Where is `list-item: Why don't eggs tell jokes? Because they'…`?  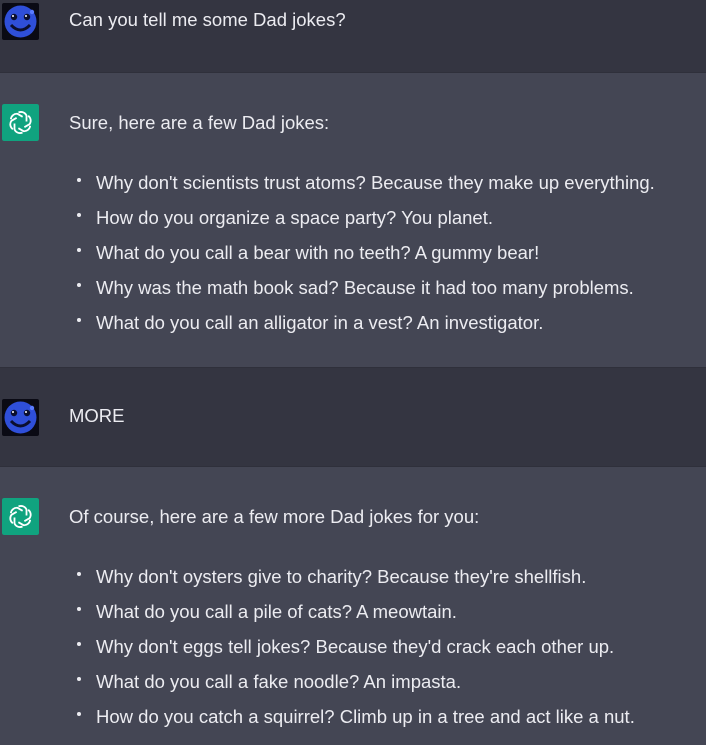 list-item: Why don't eggs tell jokes? Because they'… is located at coordinates (356, 652).